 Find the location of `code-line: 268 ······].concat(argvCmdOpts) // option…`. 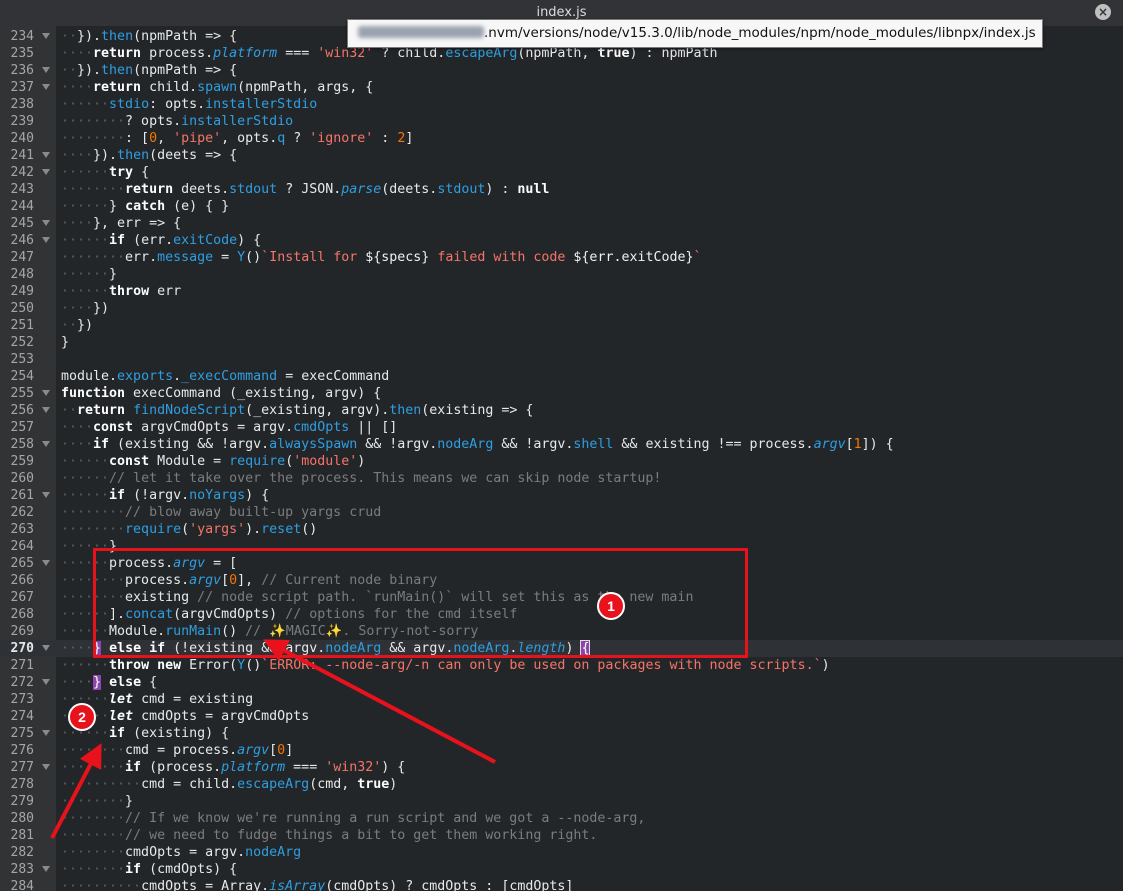

code-line: 268 ······].concat(argvCmdOpts) // option… is located at coordinates (561, 614).